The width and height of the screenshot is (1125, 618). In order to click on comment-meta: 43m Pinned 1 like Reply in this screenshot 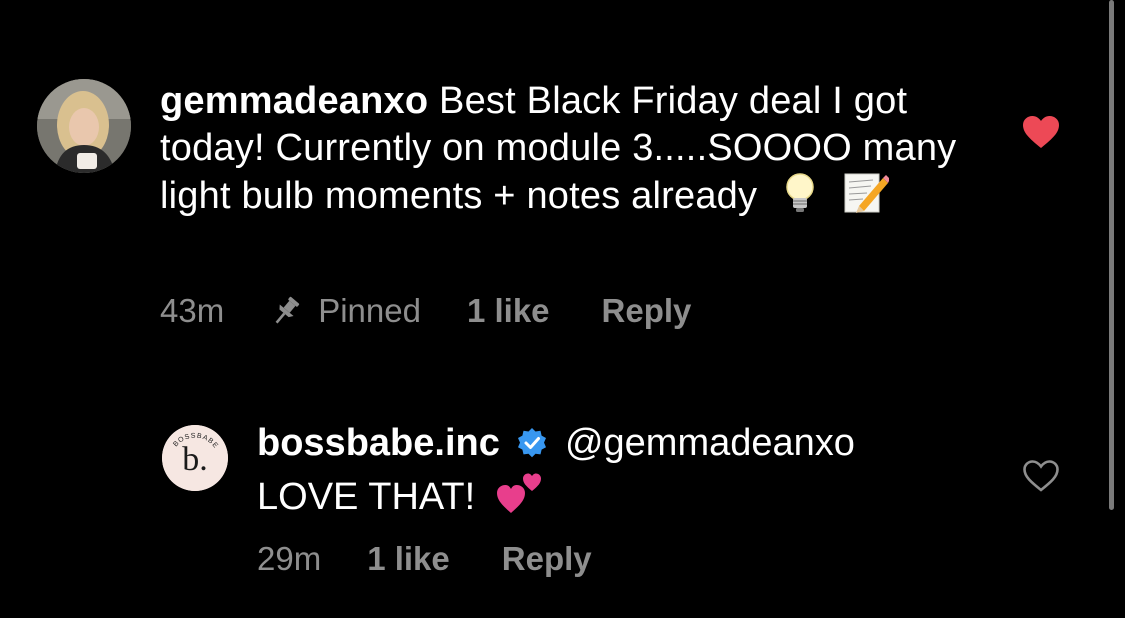, I will do `click(425, 311)`.